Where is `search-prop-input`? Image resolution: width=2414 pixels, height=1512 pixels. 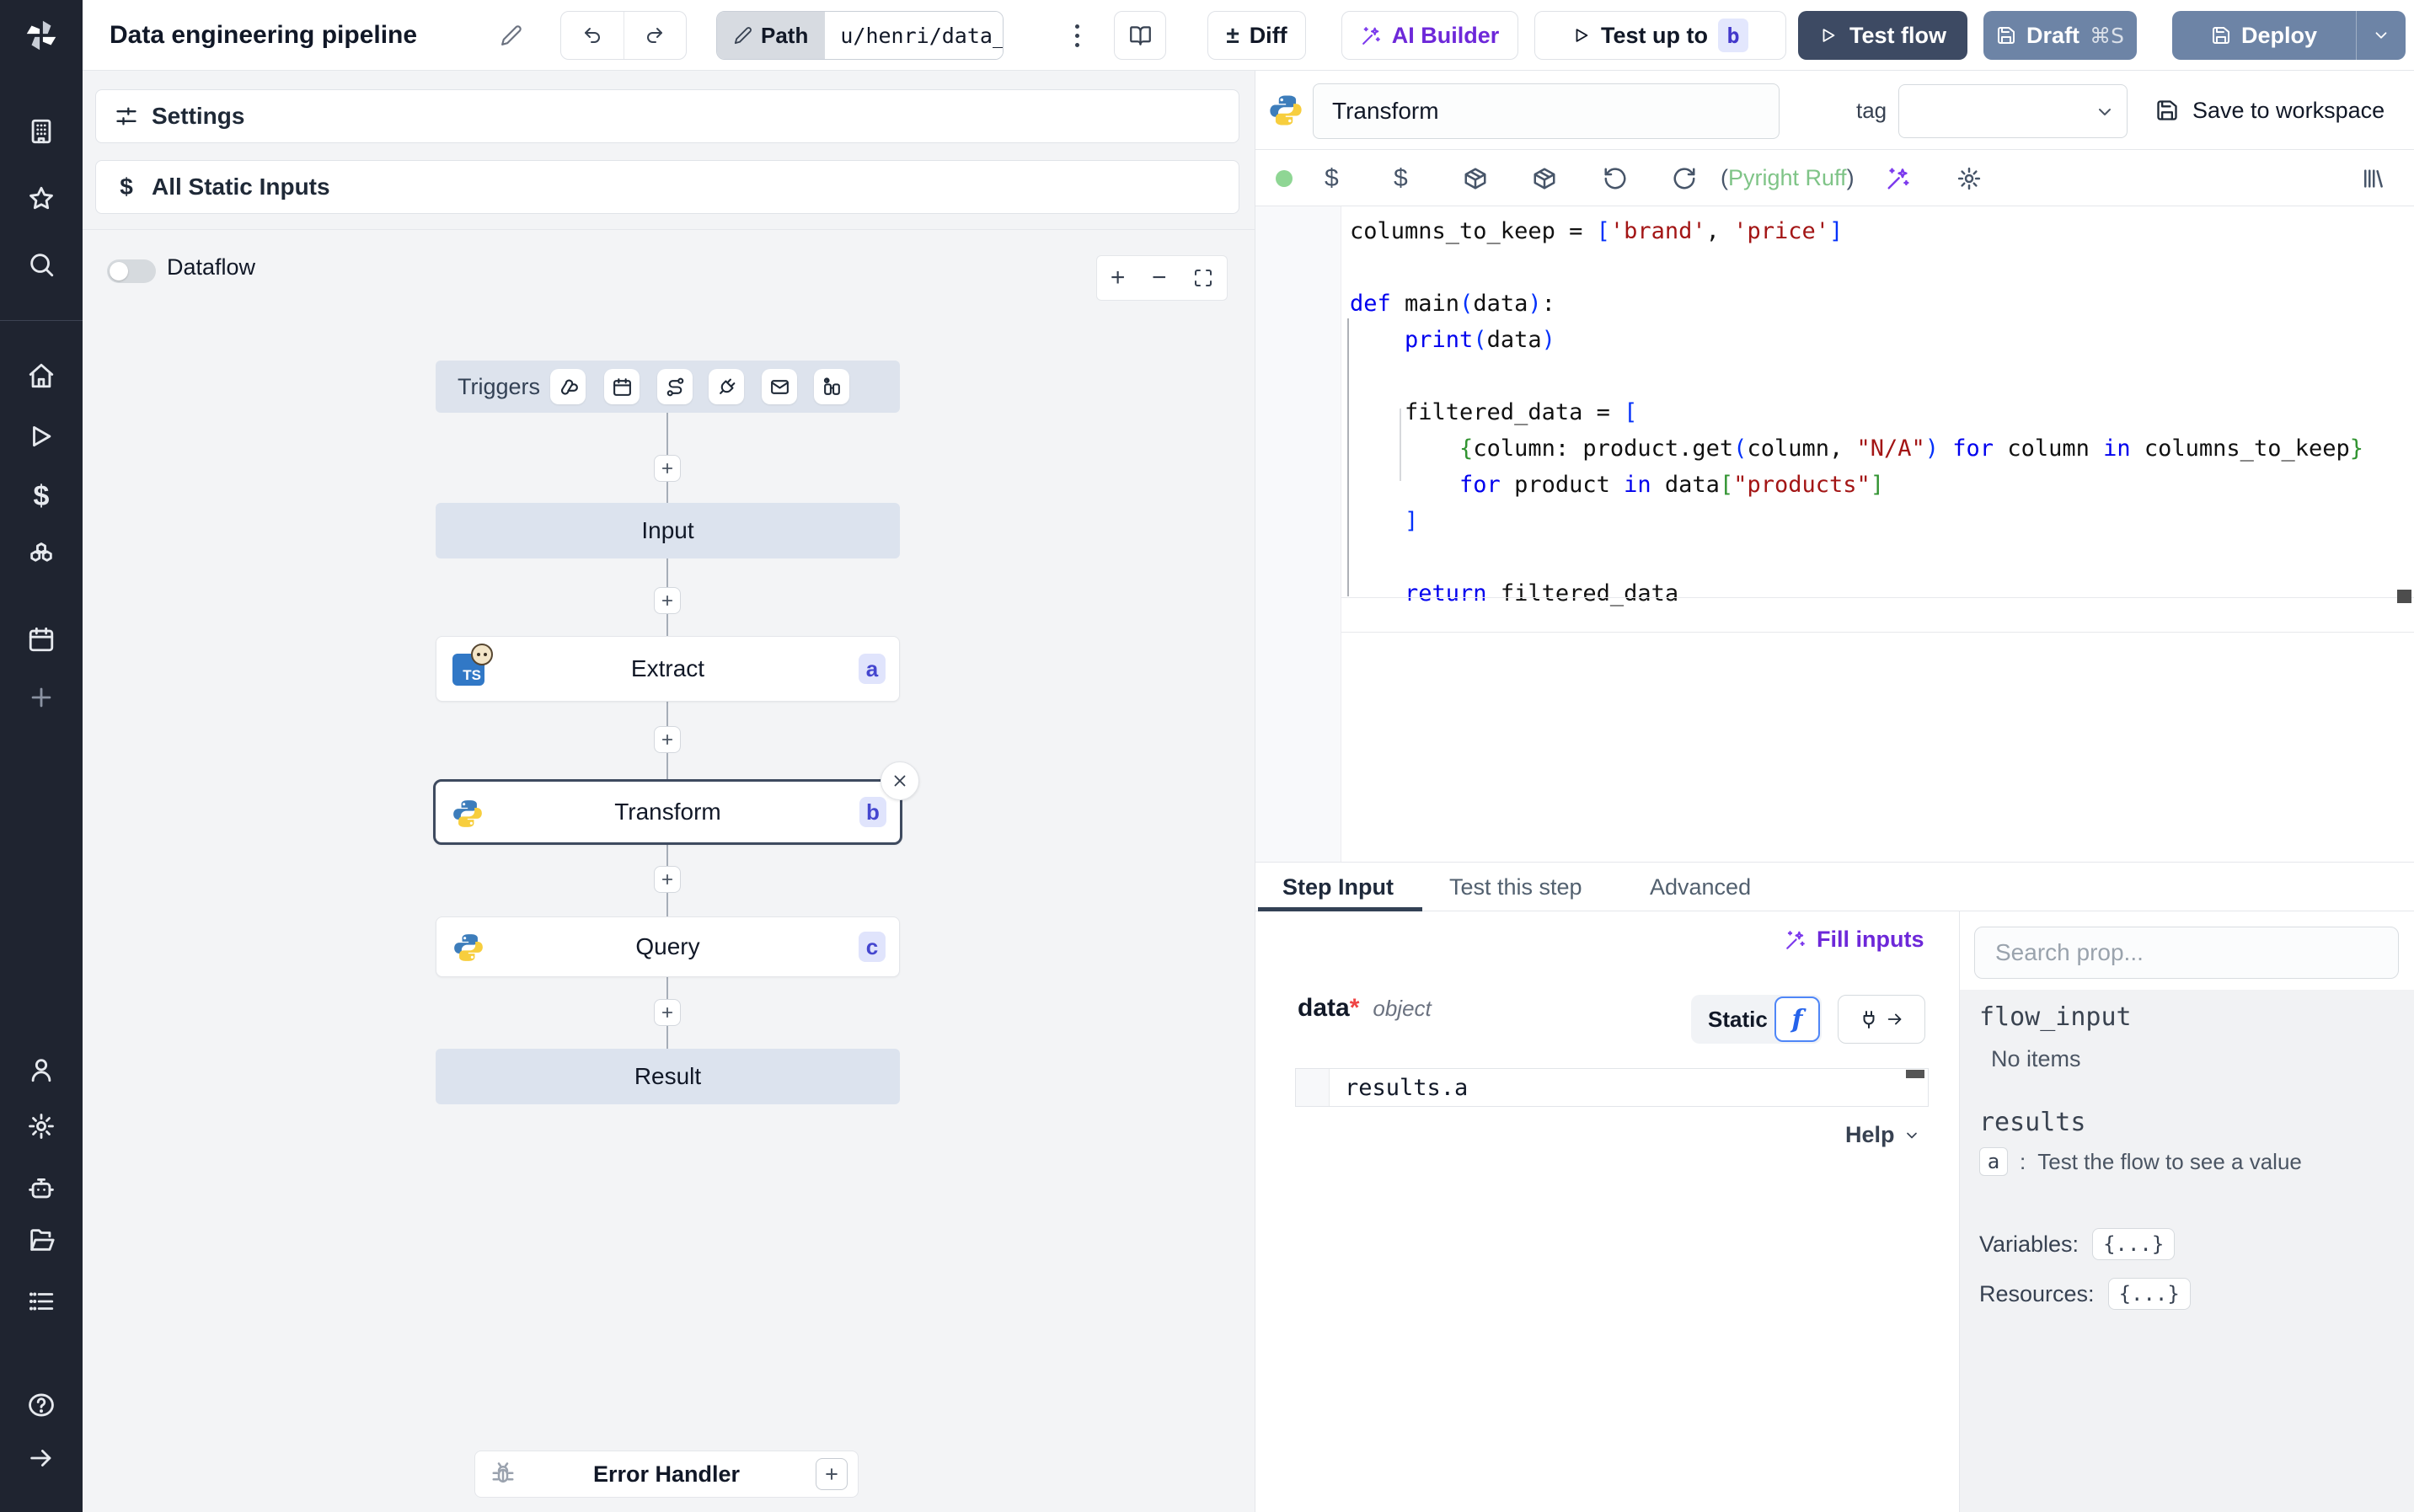
search-prop-input is located at coordinates (2186, 953).